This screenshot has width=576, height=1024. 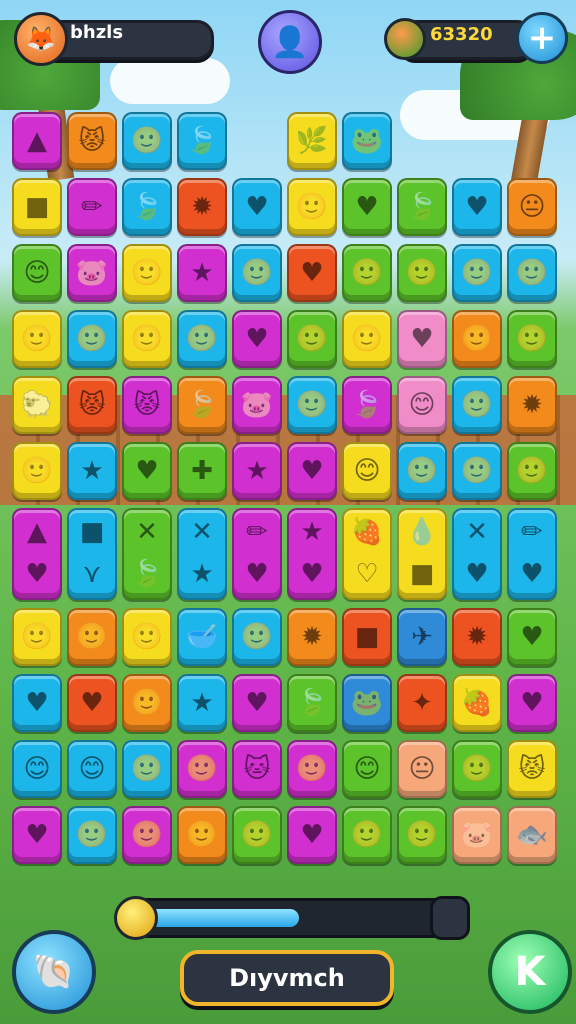 What do you see at coordinates (312, 471) in the screenshot?
I see `tile-r5-c5: ♥` at bounding box center [312, 471].